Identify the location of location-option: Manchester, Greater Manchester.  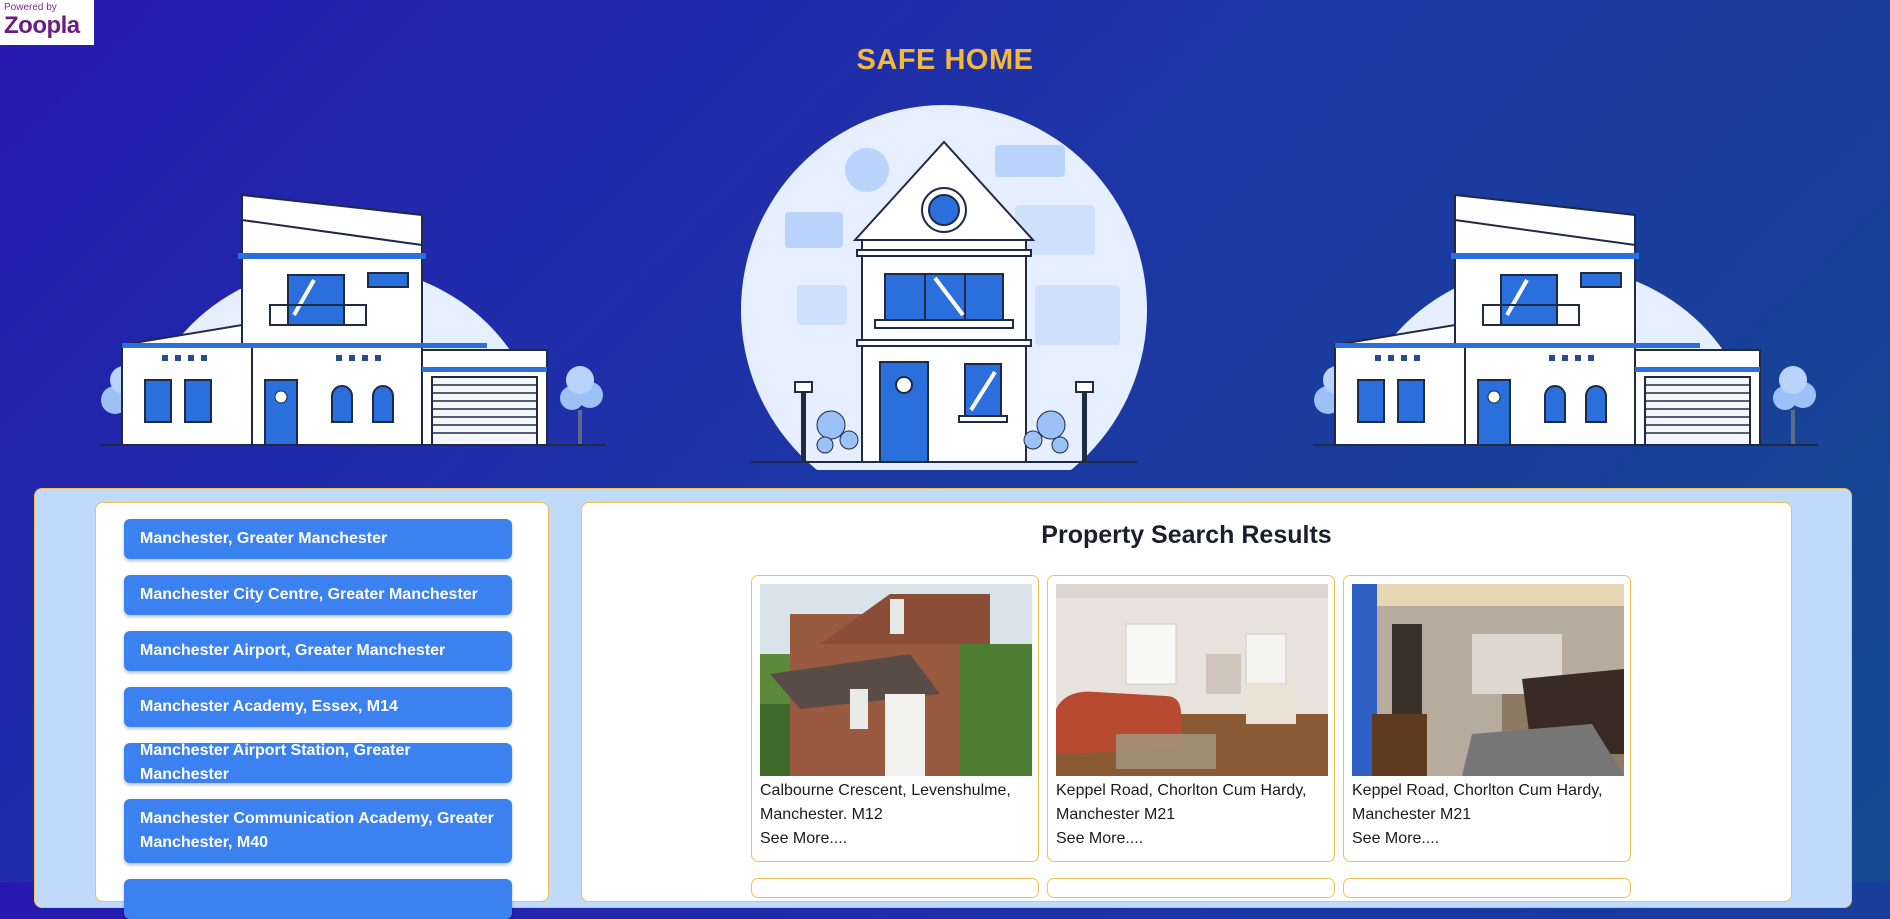
(318, 539).